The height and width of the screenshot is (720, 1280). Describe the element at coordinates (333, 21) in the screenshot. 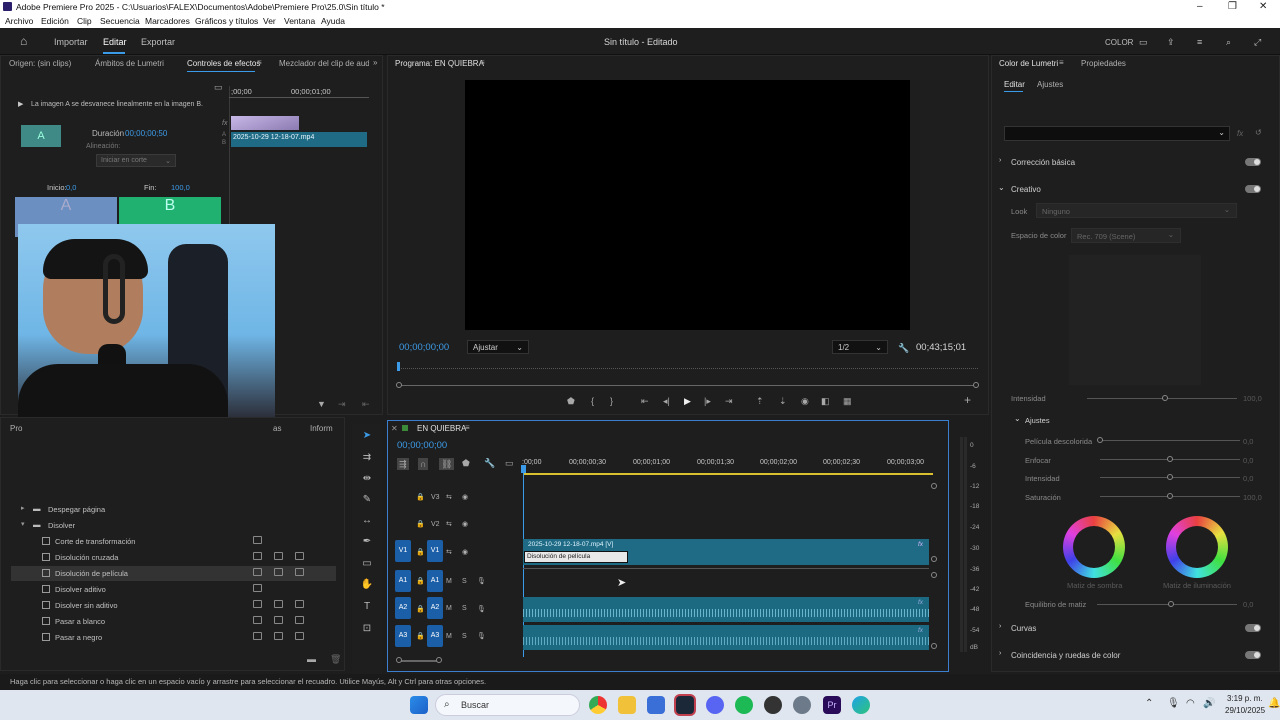

I see `menu-ayuda: Ayuda` at that location.